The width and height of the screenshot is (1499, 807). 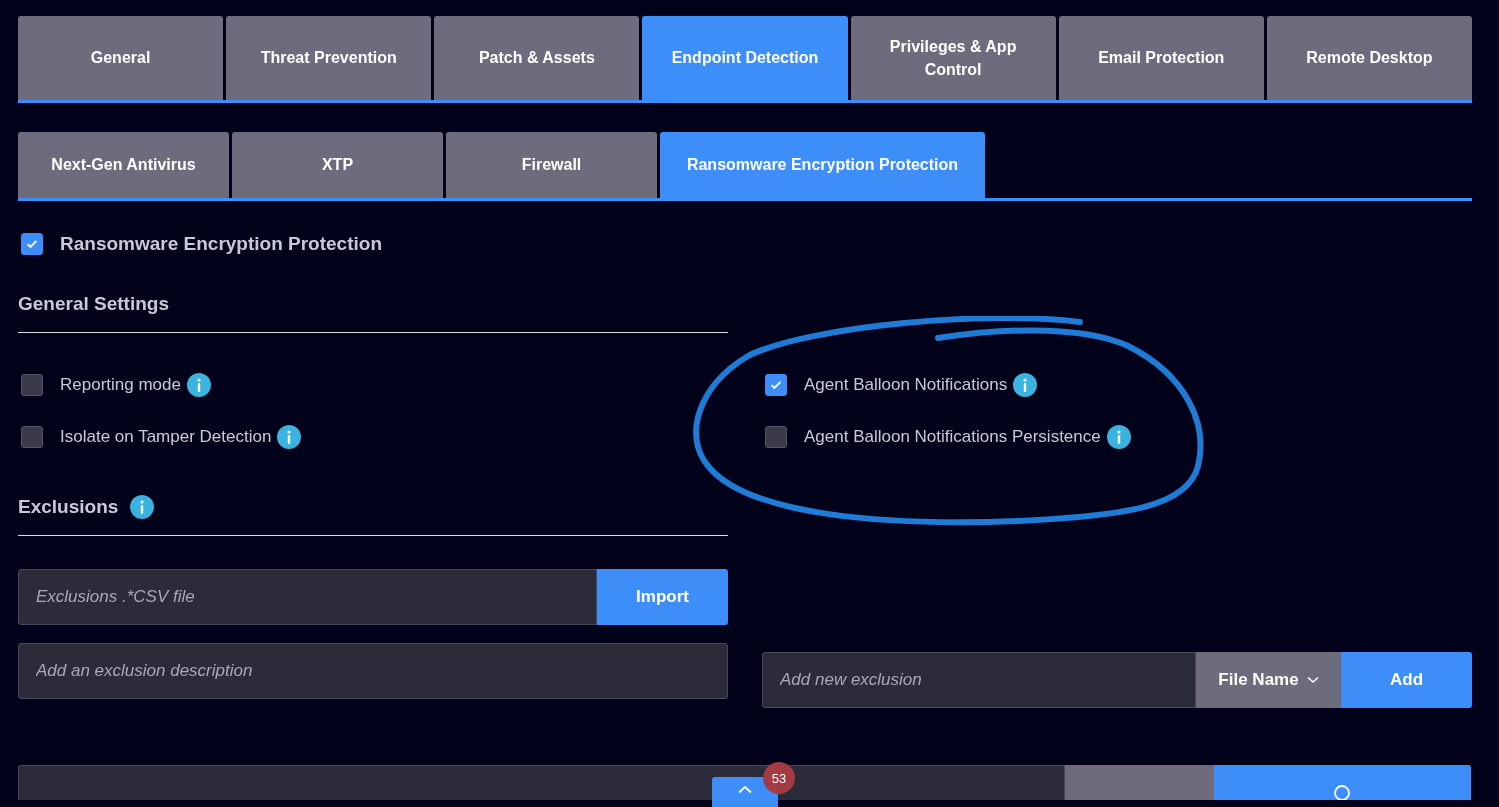 What do you see at coordinates (337, 165) in the screenshot?
I see `tab: XTP` at bounding box center [337, 165].